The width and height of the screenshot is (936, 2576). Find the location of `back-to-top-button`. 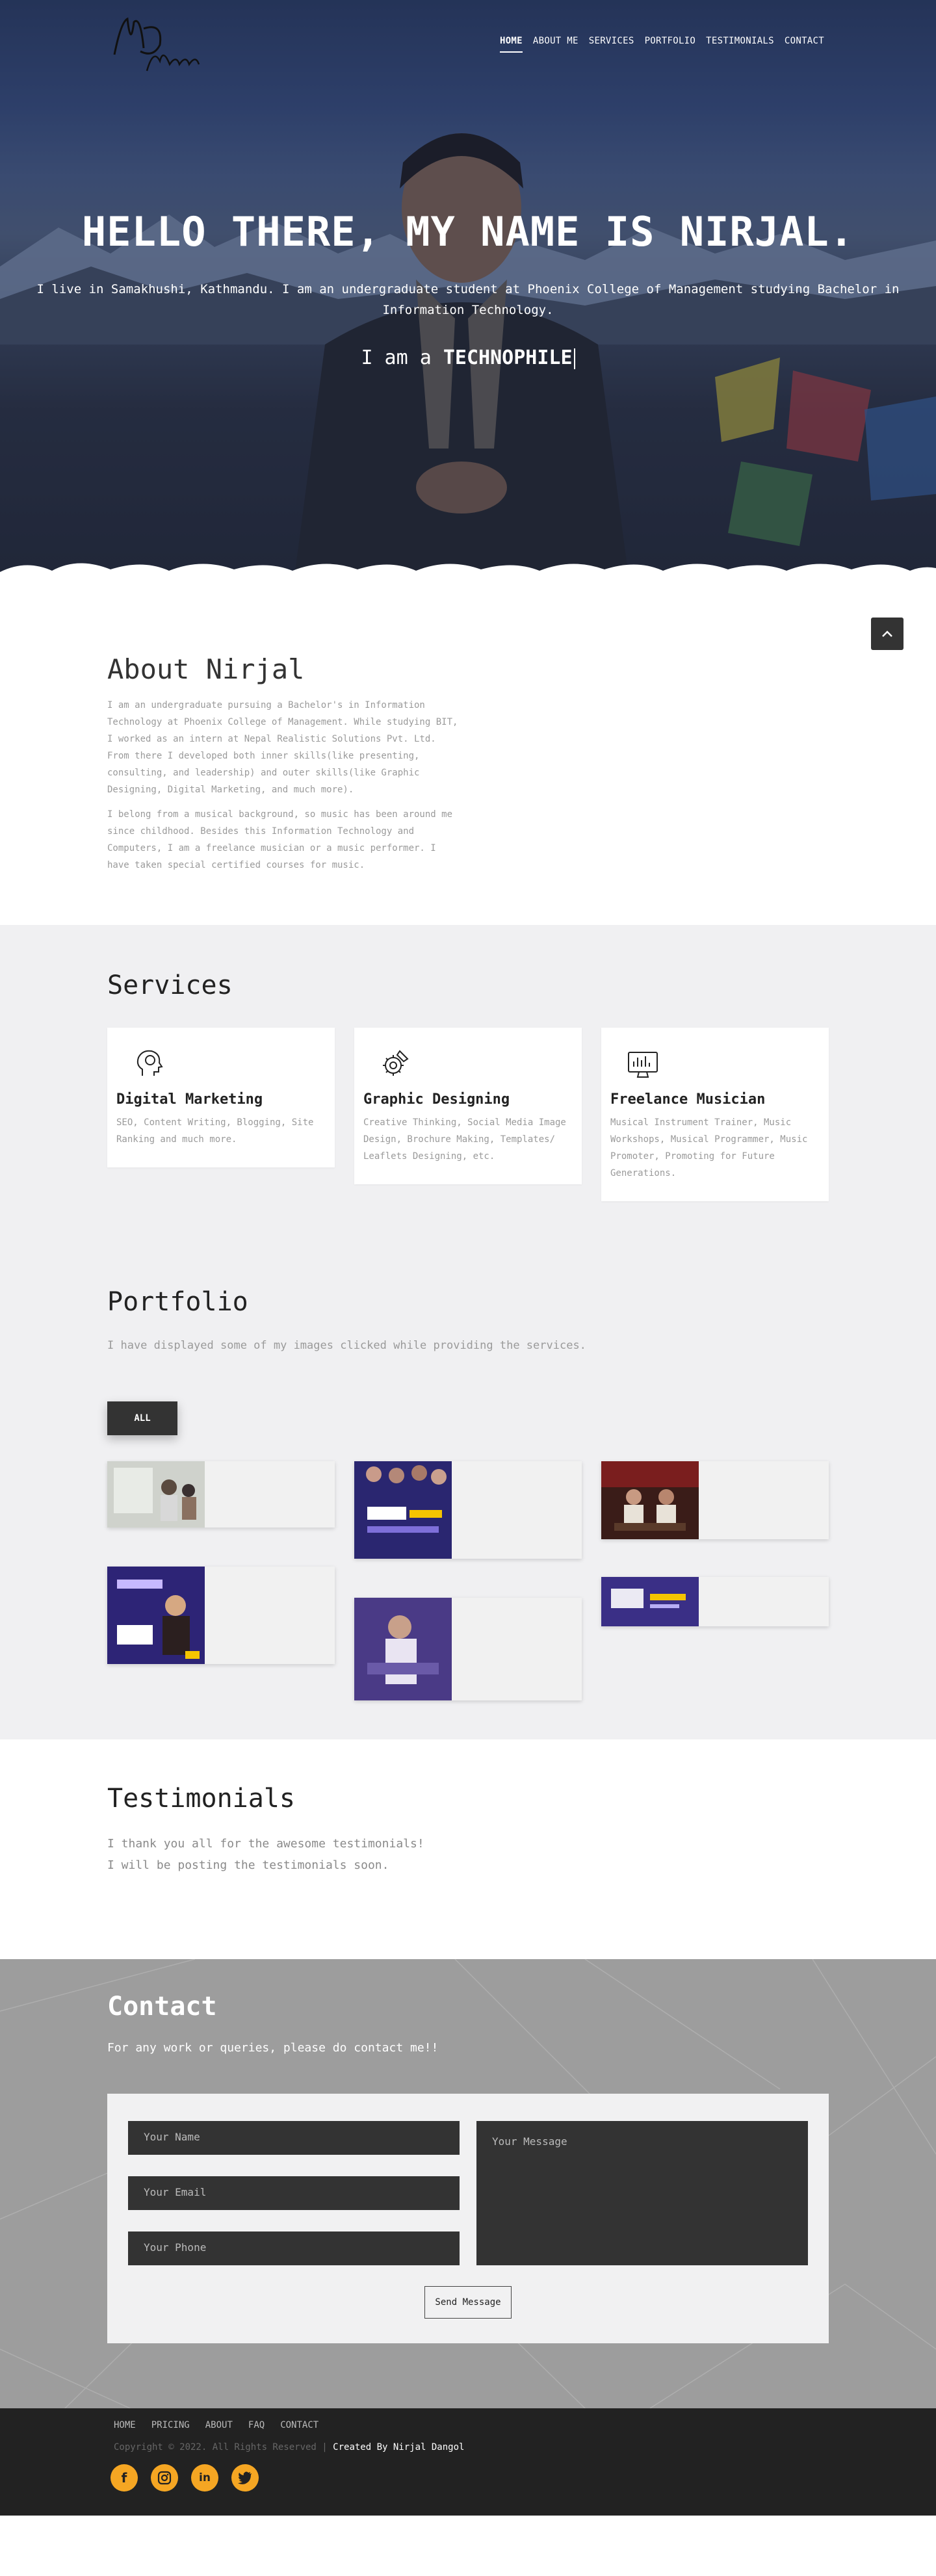

back-to-top-button is located at coordinates (888, 634).